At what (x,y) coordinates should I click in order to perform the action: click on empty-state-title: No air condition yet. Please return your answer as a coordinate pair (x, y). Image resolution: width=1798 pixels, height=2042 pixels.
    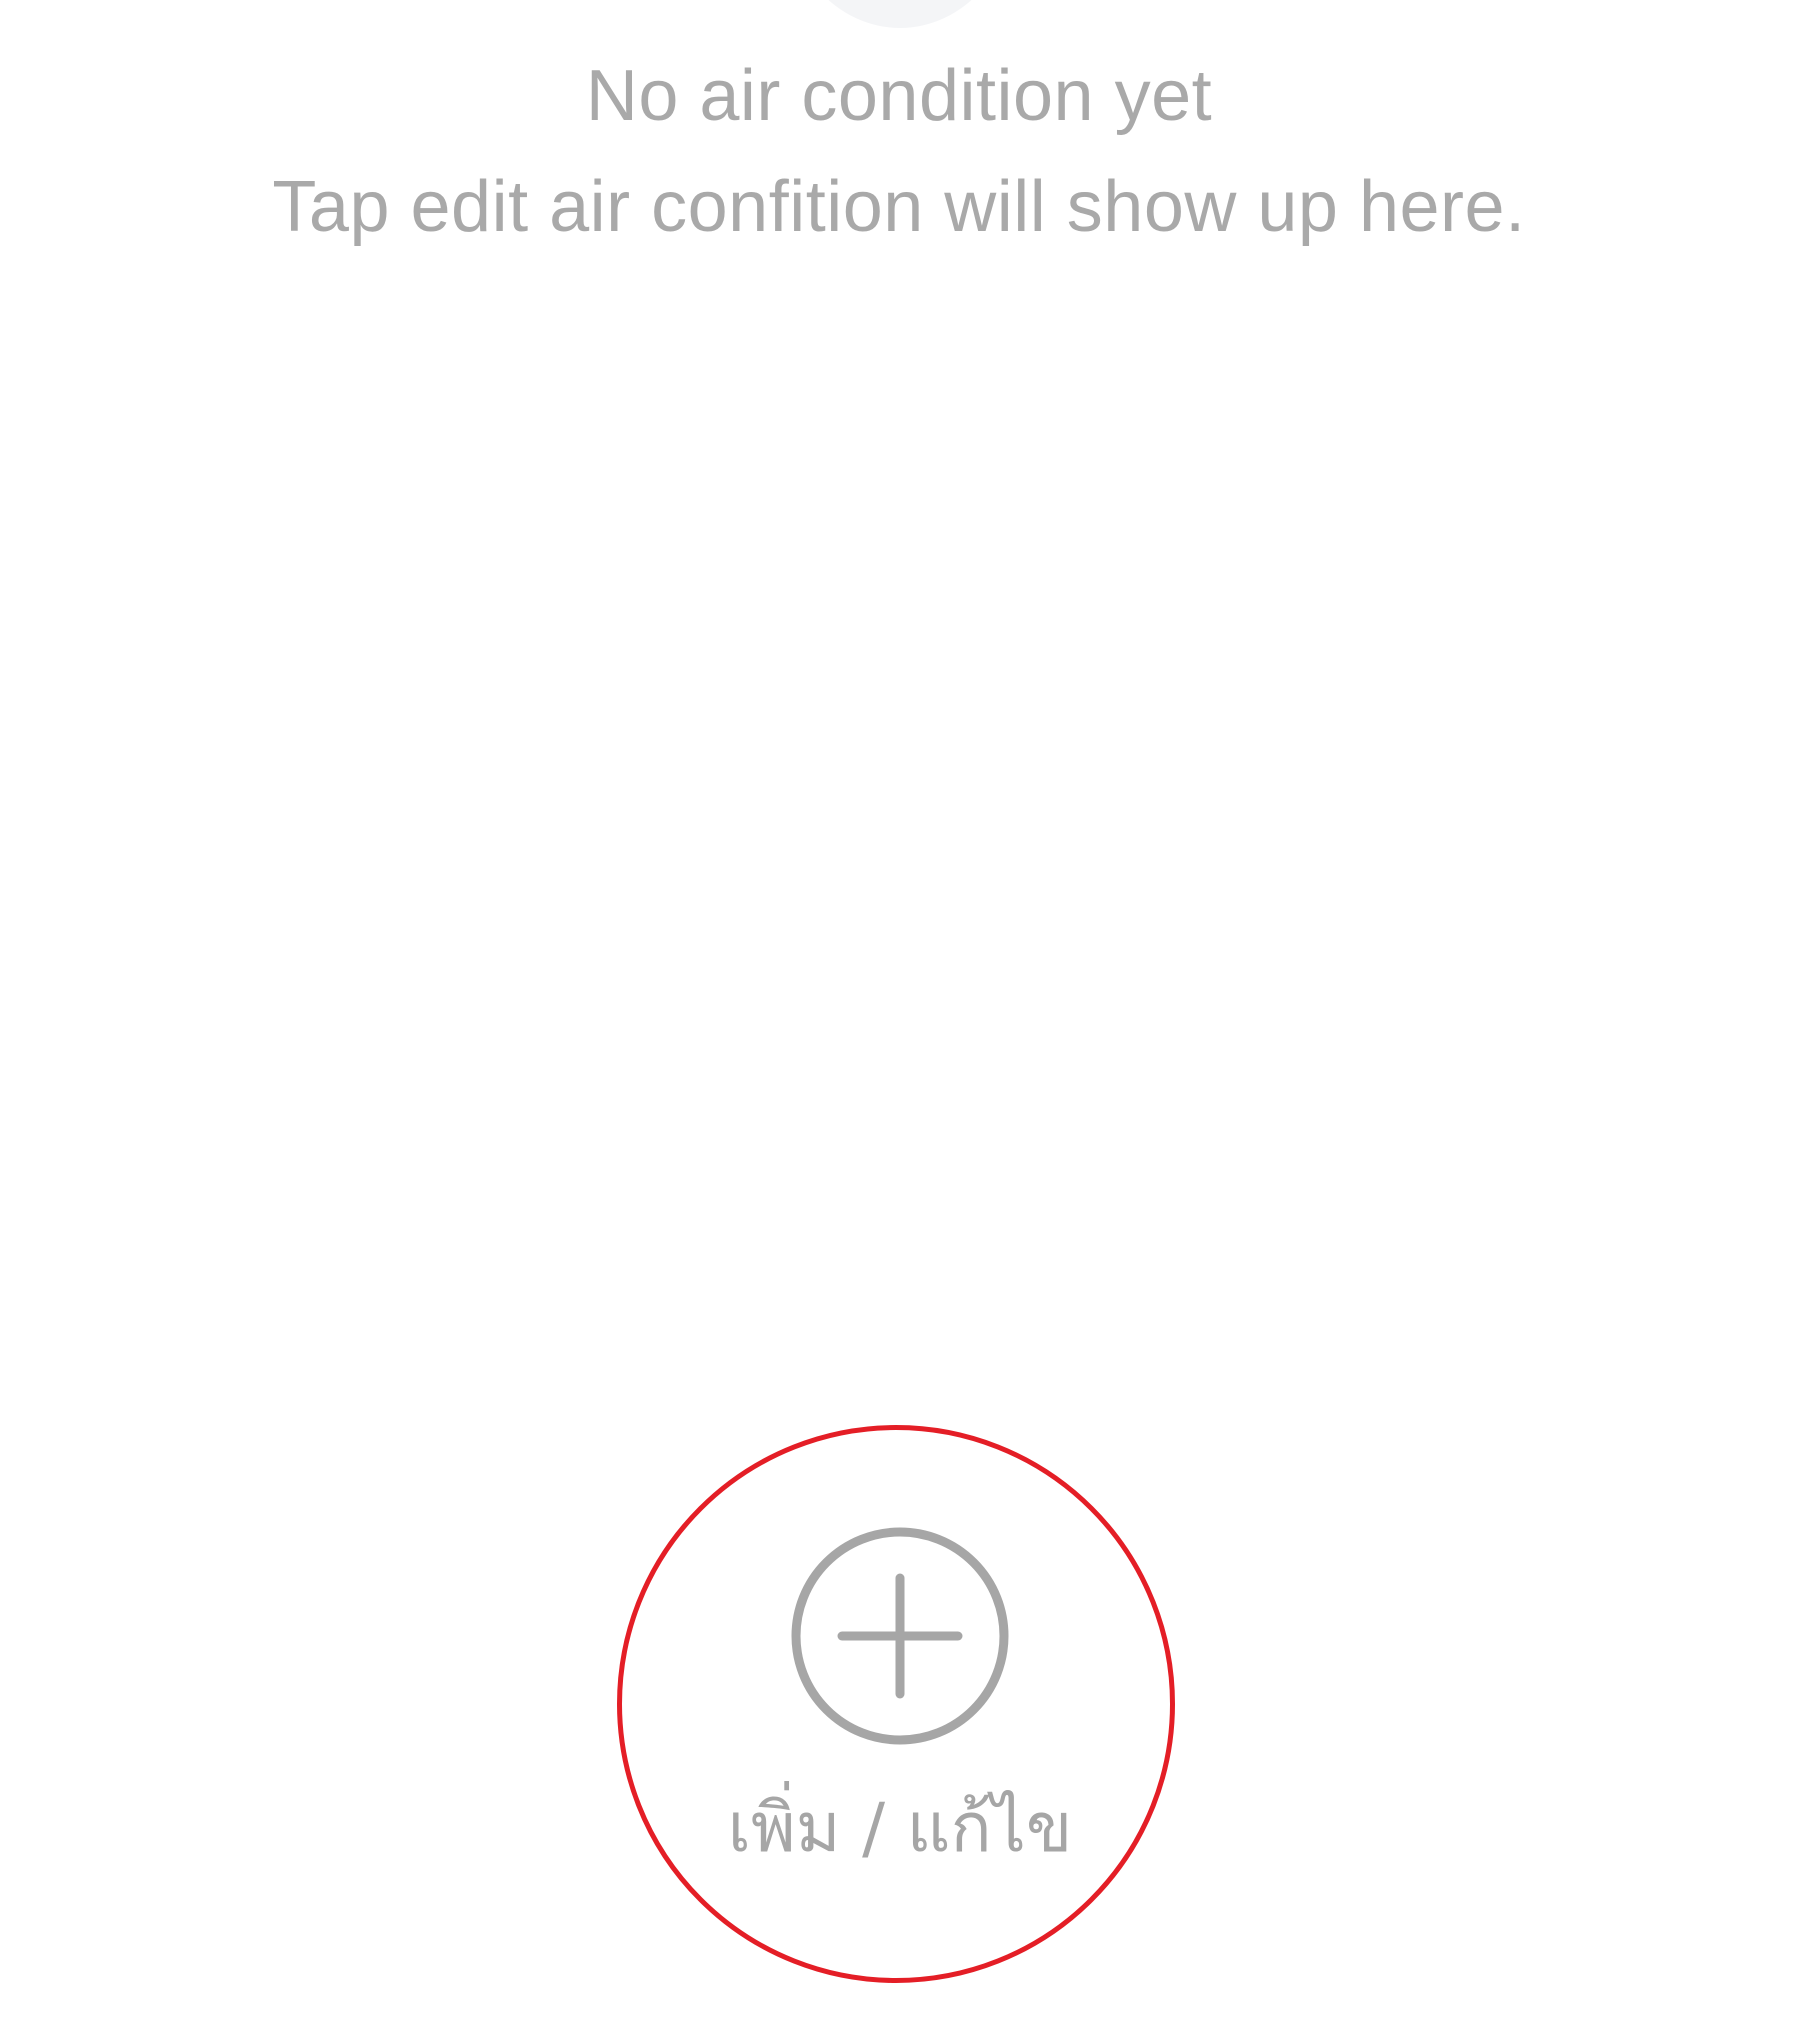
    Looking at the image, I should click on (899, 96).